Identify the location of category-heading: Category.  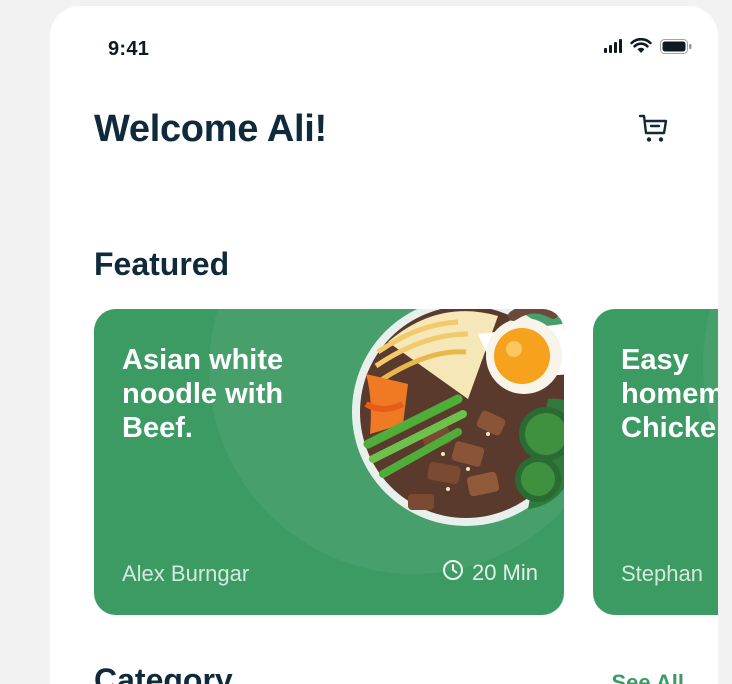
(163, 673).